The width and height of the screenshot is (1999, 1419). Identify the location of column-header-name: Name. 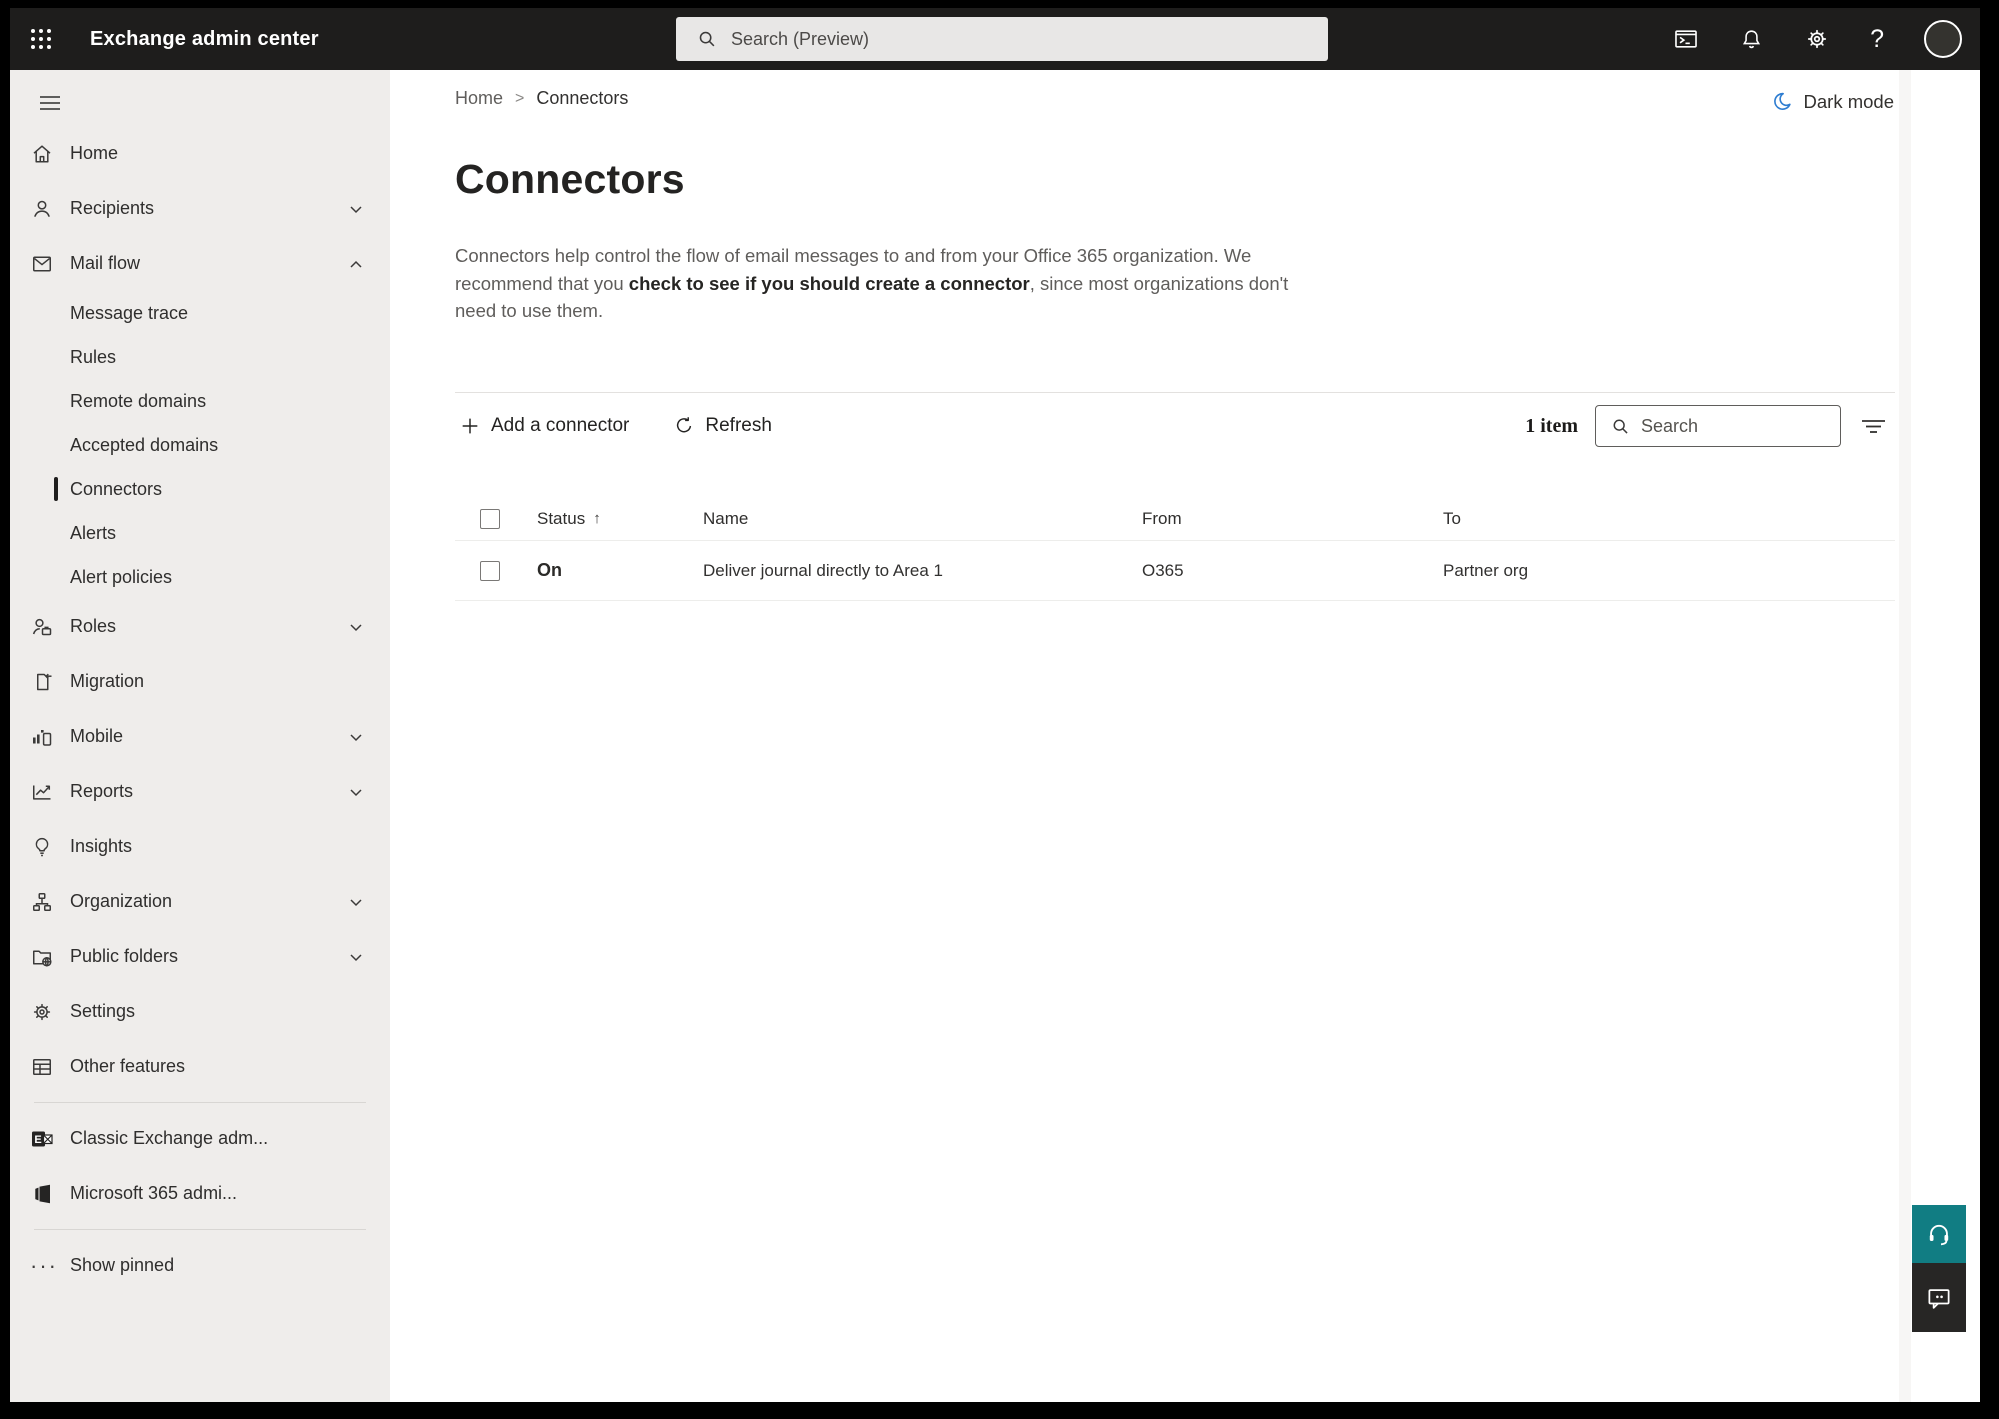
(922, 519).